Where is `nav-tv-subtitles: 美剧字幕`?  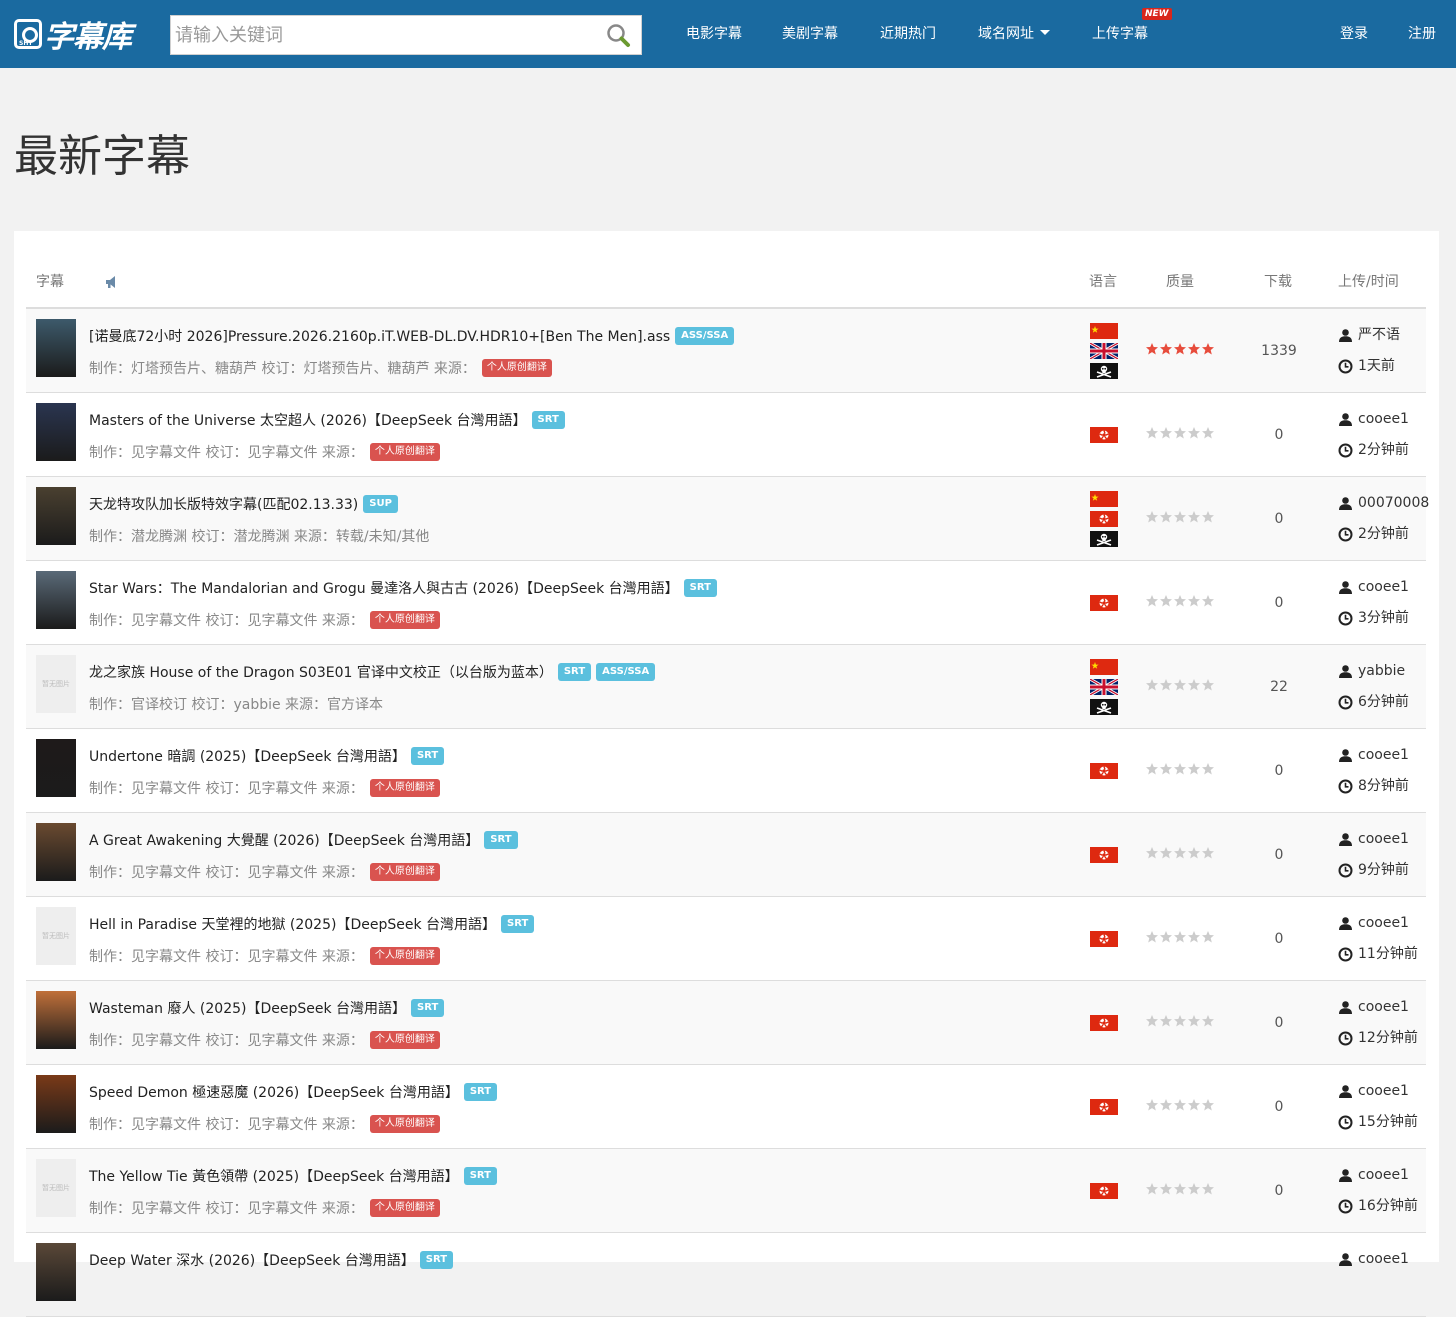 nav-tv-subtitles: 美剧字幕 is located at coordinates (810, 34).